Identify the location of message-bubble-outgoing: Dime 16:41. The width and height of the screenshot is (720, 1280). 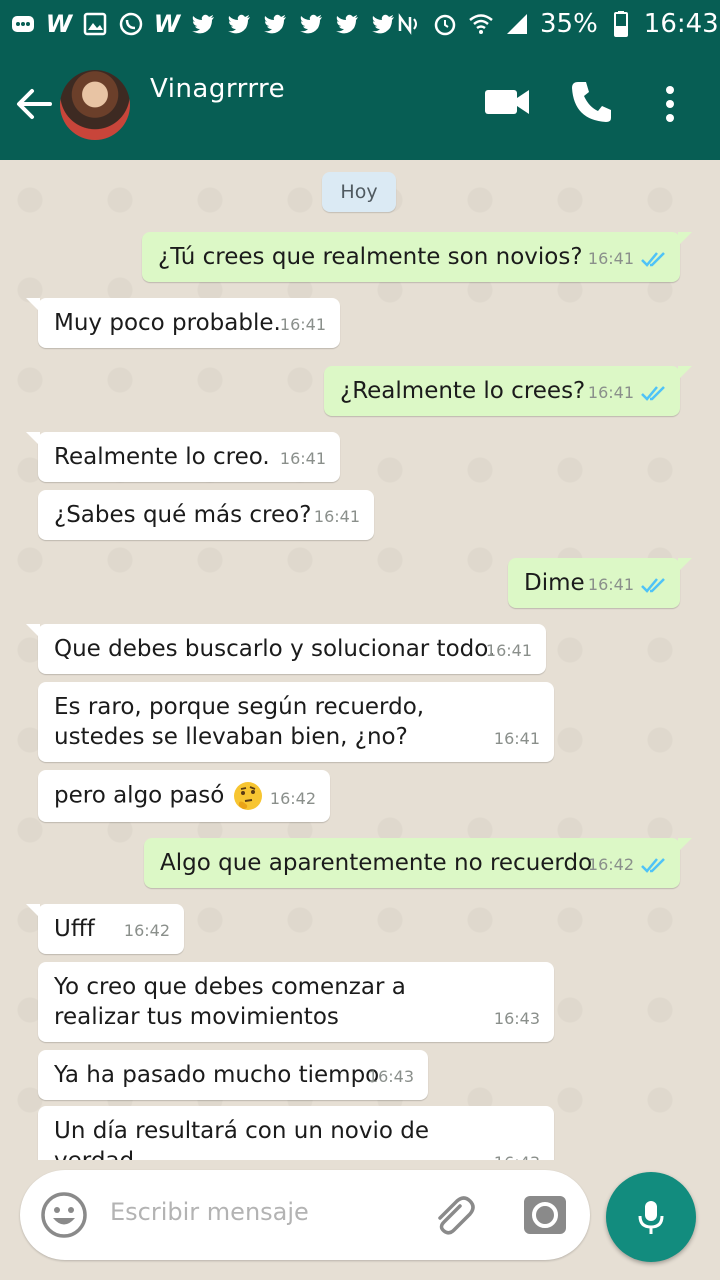
(600, 583).